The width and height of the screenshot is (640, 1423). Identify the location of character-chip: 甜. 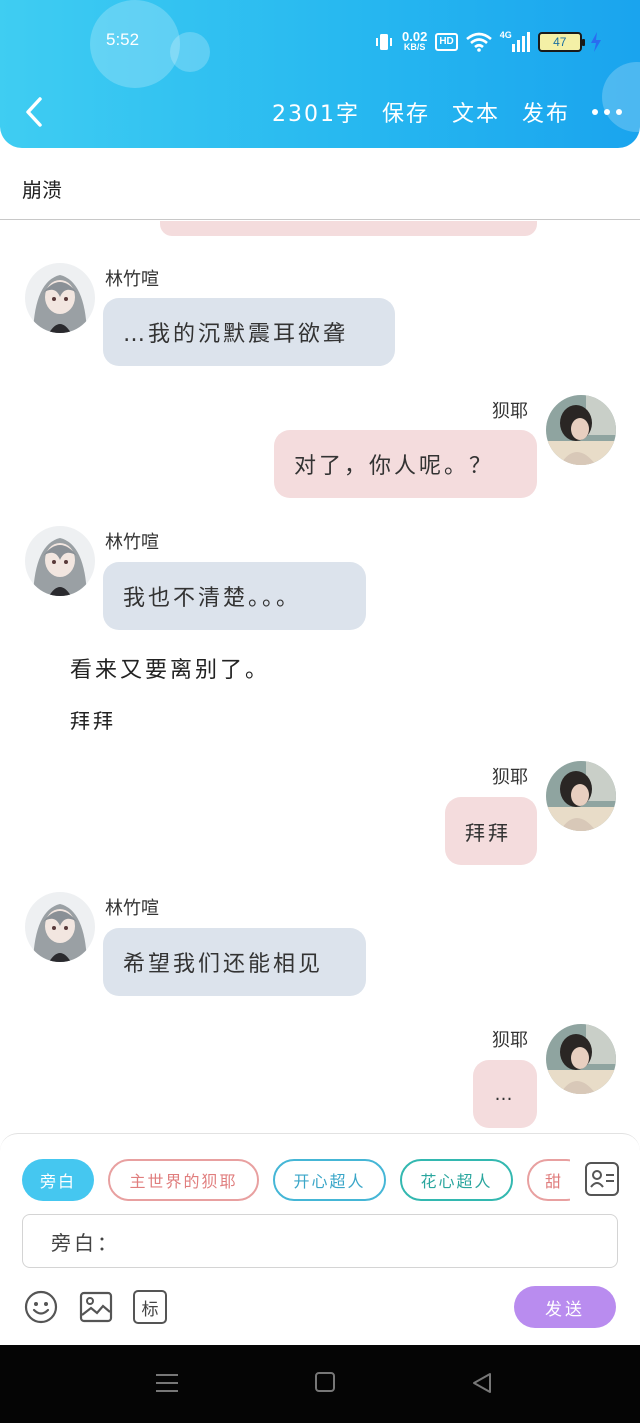
(548, 1180).